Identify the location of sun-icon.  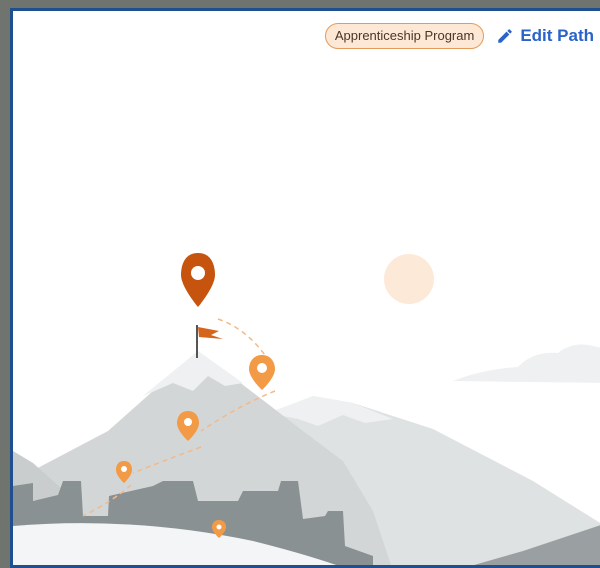
(409, 279).